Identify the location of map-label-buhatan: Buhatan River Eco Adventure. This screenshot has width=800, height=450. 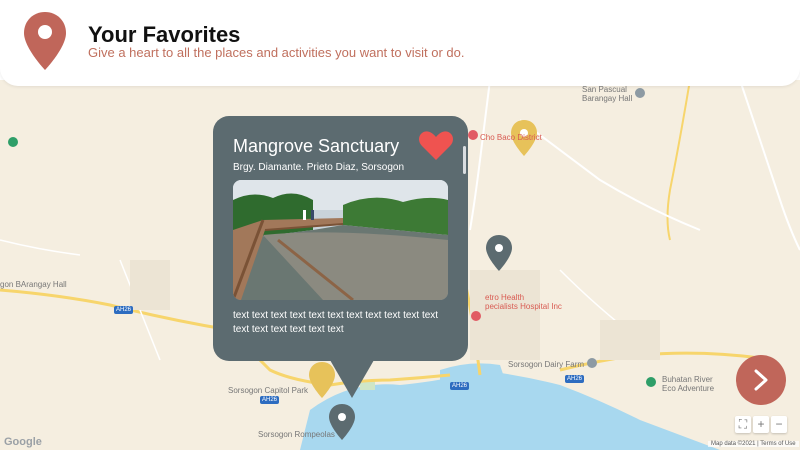
(688, 384).